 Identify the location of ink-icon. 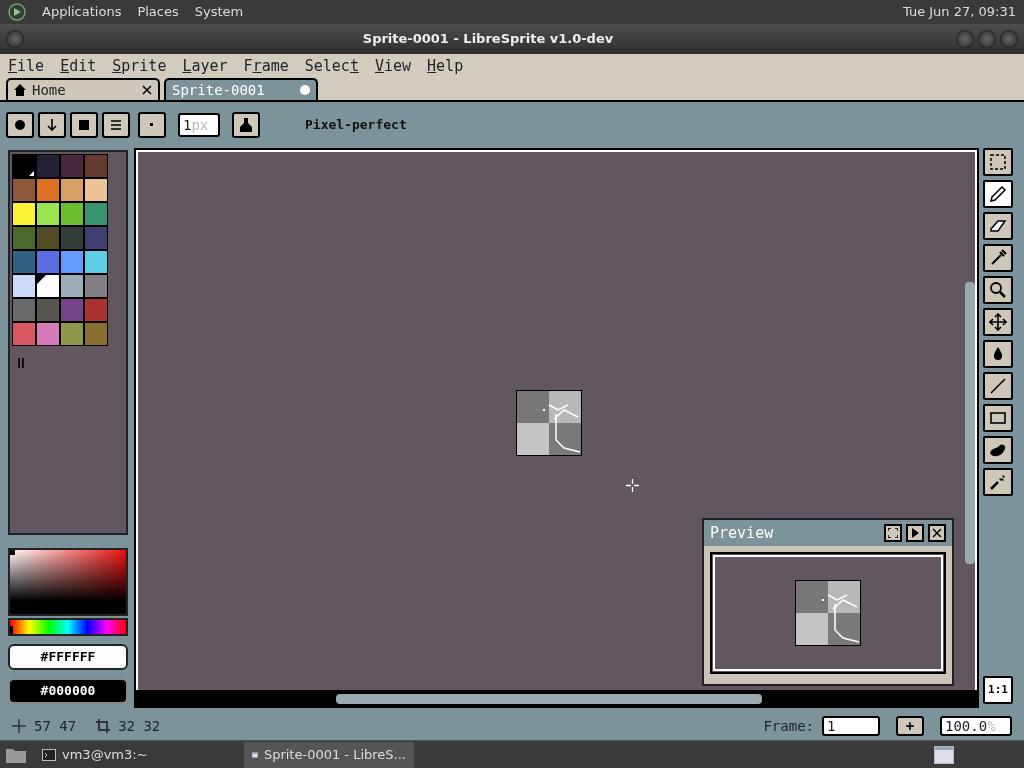
(246, 125).